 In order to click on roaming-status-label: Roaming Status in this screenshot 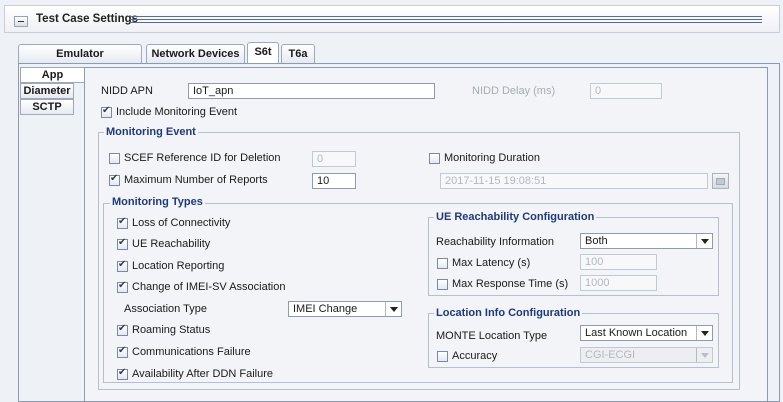, I will do `click(171, 330)`.